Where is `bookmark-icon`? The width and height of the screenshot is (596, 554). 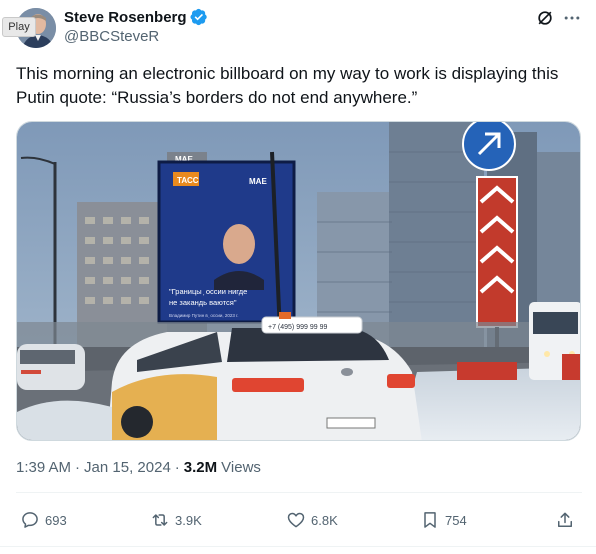 bookmark-icon is located at coordinates (430, 520).